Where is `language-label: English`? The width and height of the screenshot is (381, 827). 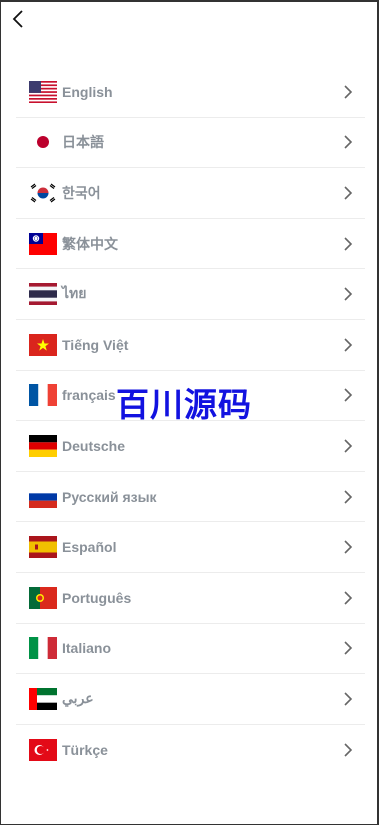 language-label: English is located at coordinates (87, 91).